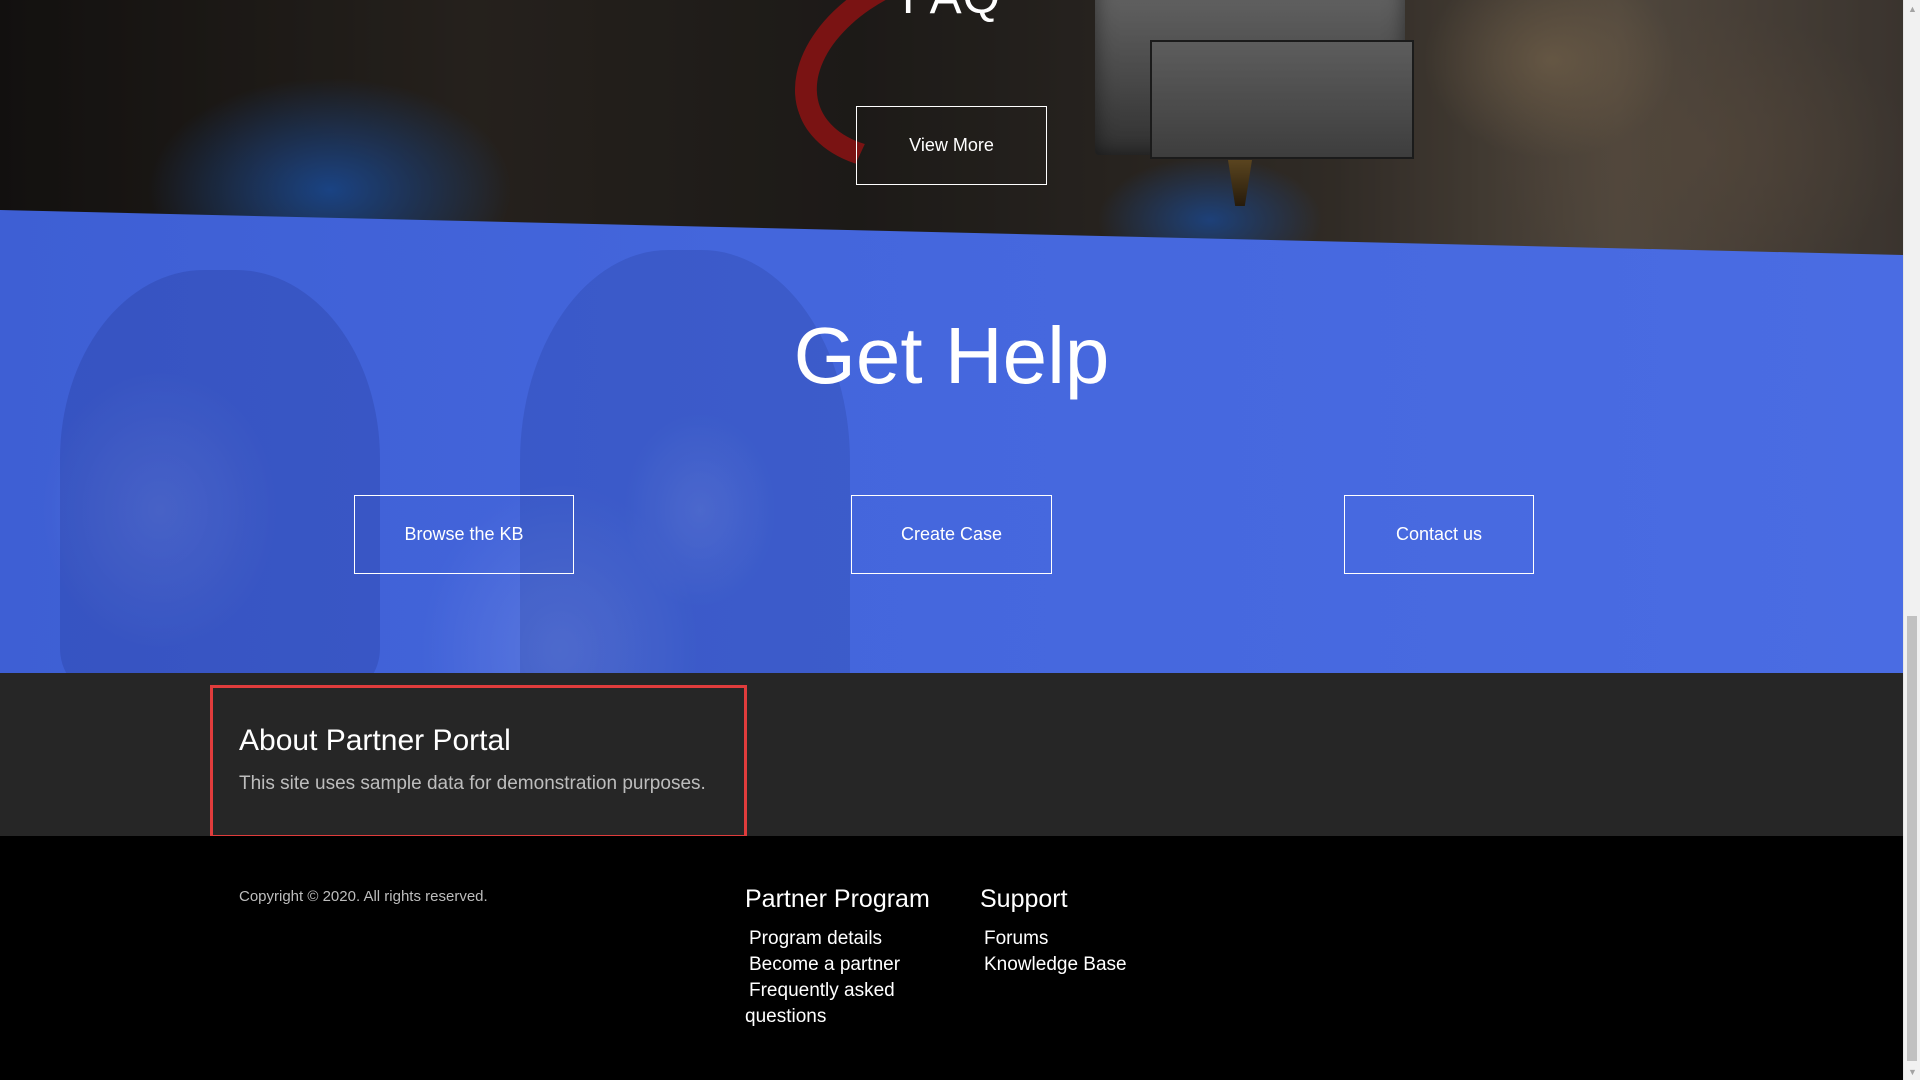  Describe the element at coordinates (951, 355) in the screenshot. I see `get-help-title: Get Help` at that location.